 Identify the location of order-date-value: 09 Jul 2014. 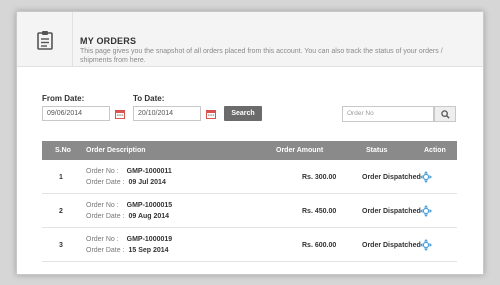
(147, 182).